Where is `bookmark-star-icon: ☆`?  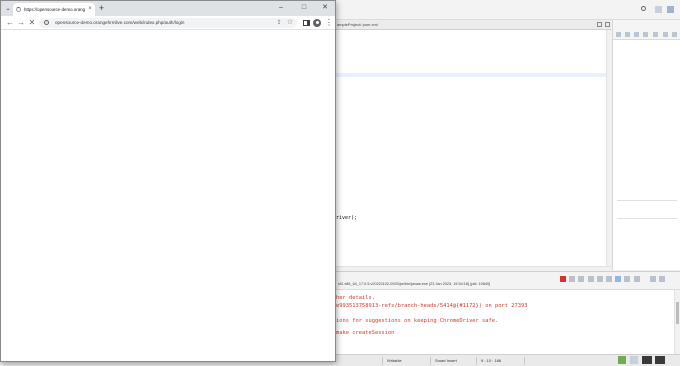 bookmark-star-icon: ☆ is located at coordinates (290, 23).